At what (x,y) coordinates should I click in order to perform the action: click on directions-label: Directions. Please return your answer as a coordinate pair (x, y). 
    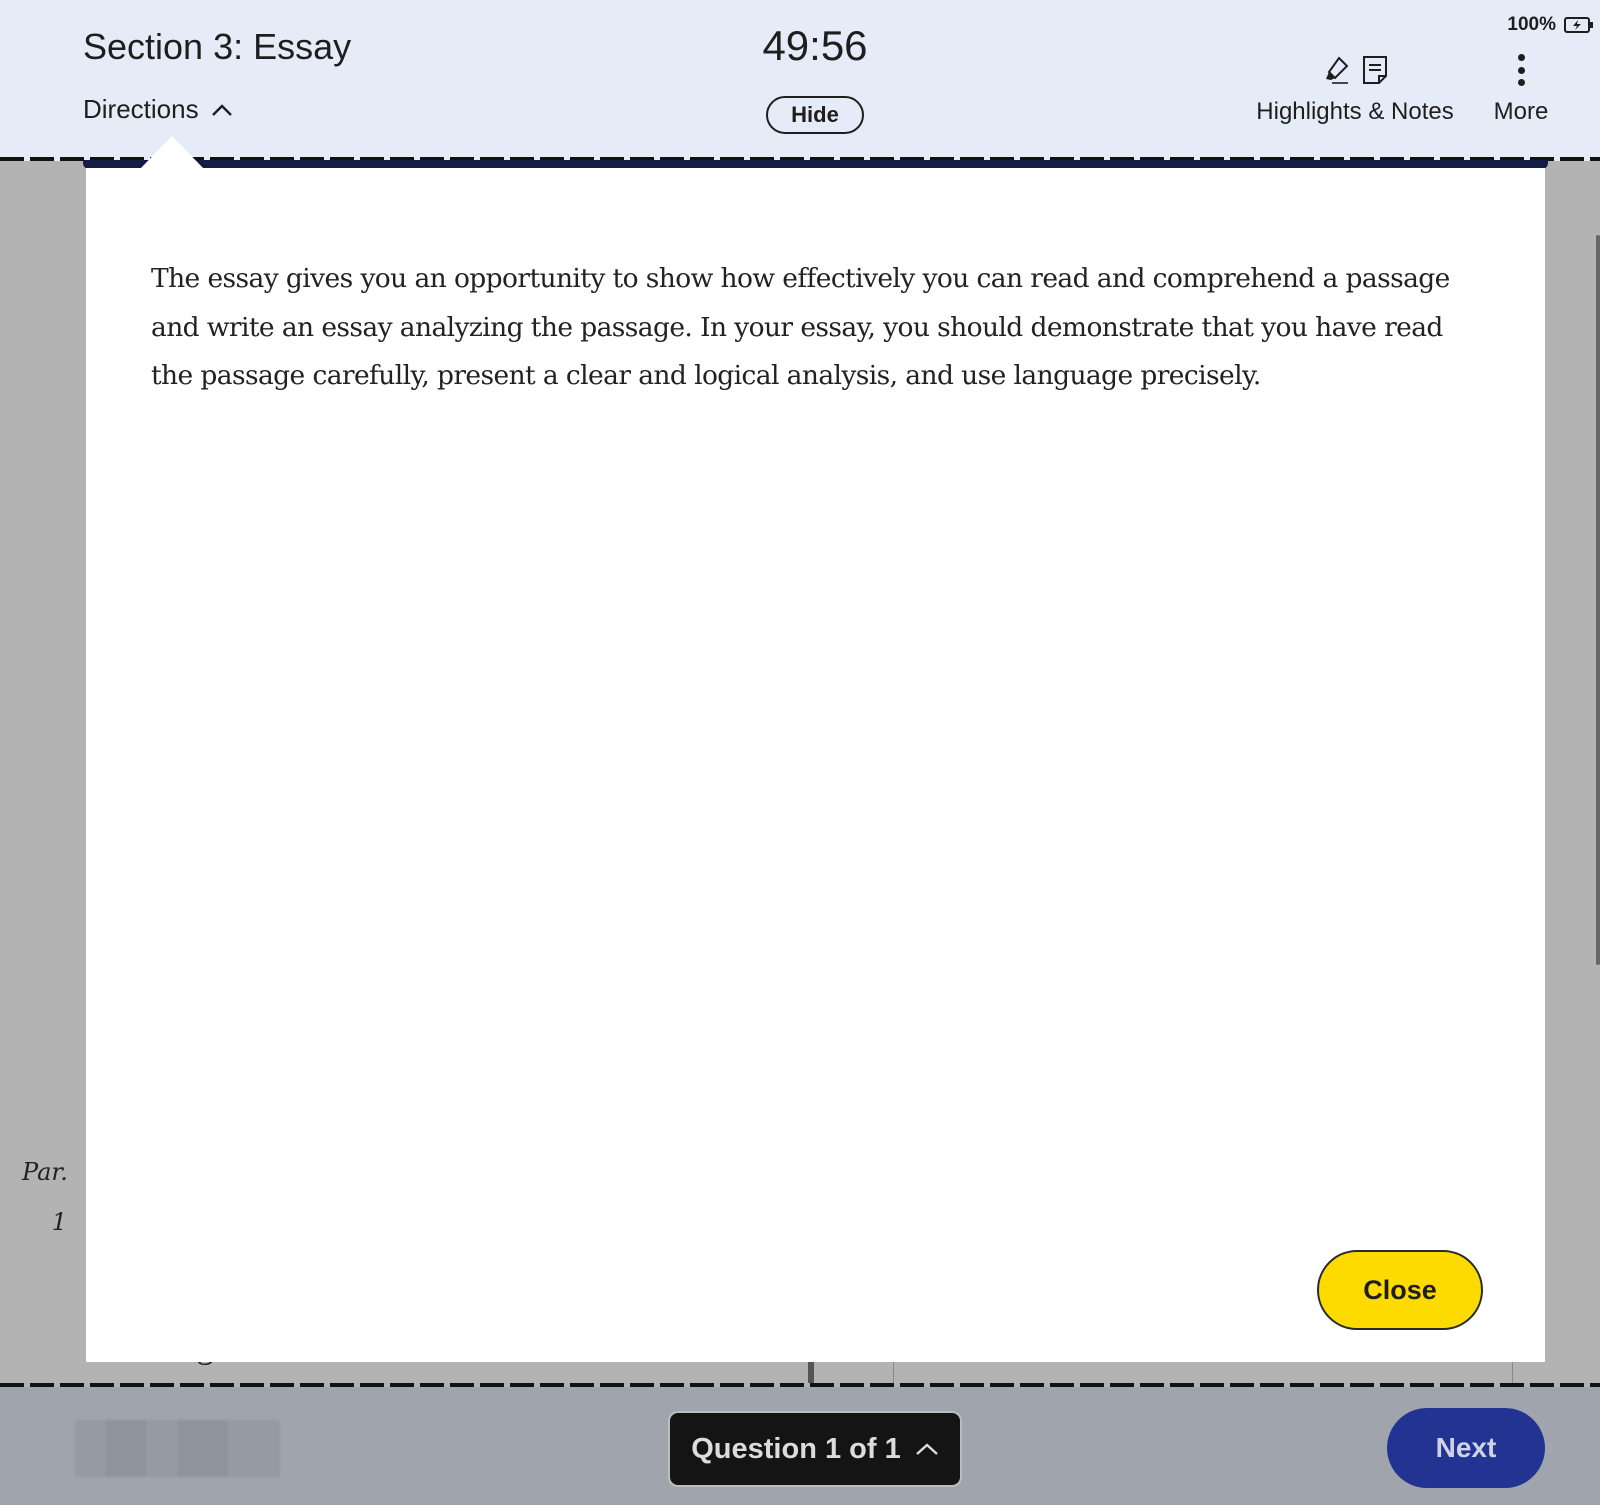
    Looking at the image, I should click on (141, 109).